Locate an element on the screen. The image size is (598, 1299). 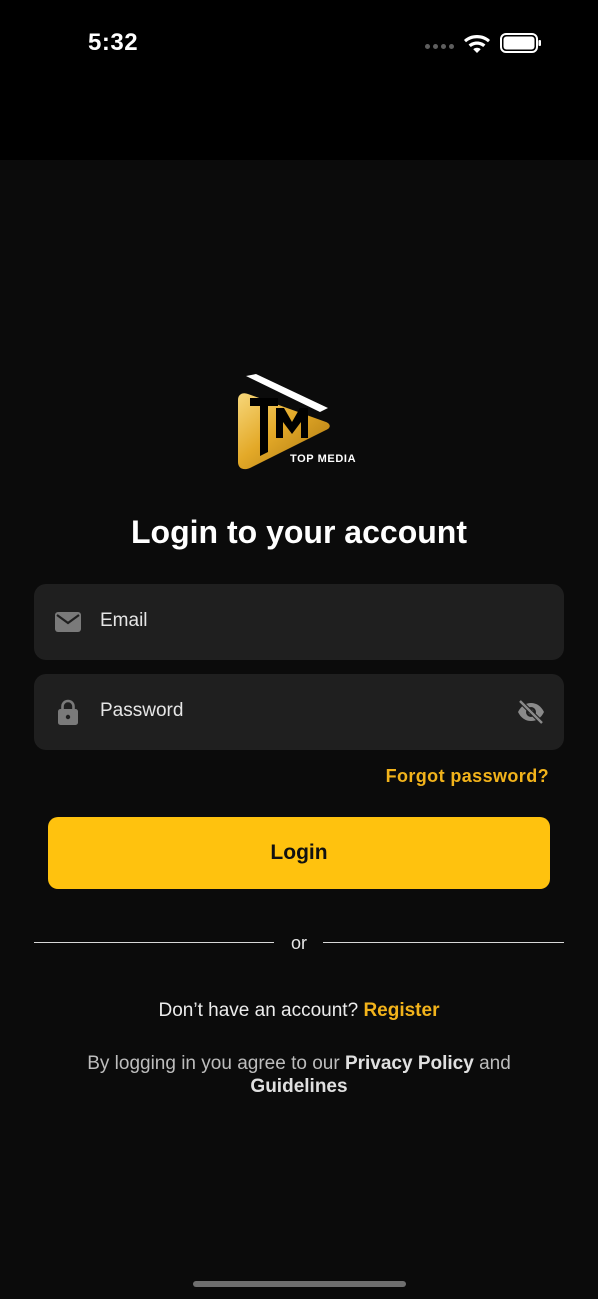
password-placeholder: Password is located at coordinates (142, 710).